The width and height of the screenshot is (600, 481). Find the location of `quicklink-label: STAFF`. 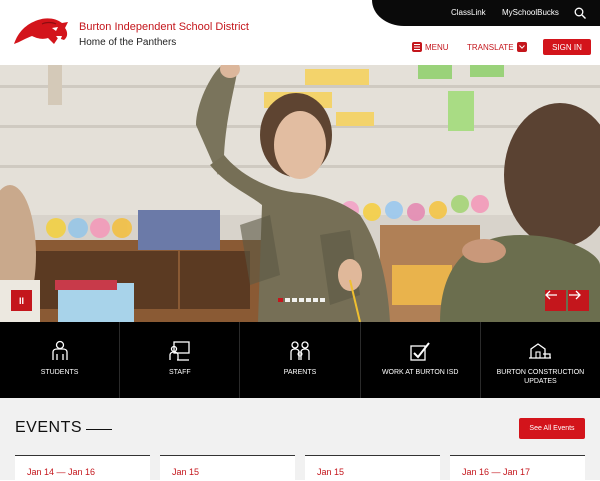

quicklink-label: STAFF is located at coordinates (179, 372).